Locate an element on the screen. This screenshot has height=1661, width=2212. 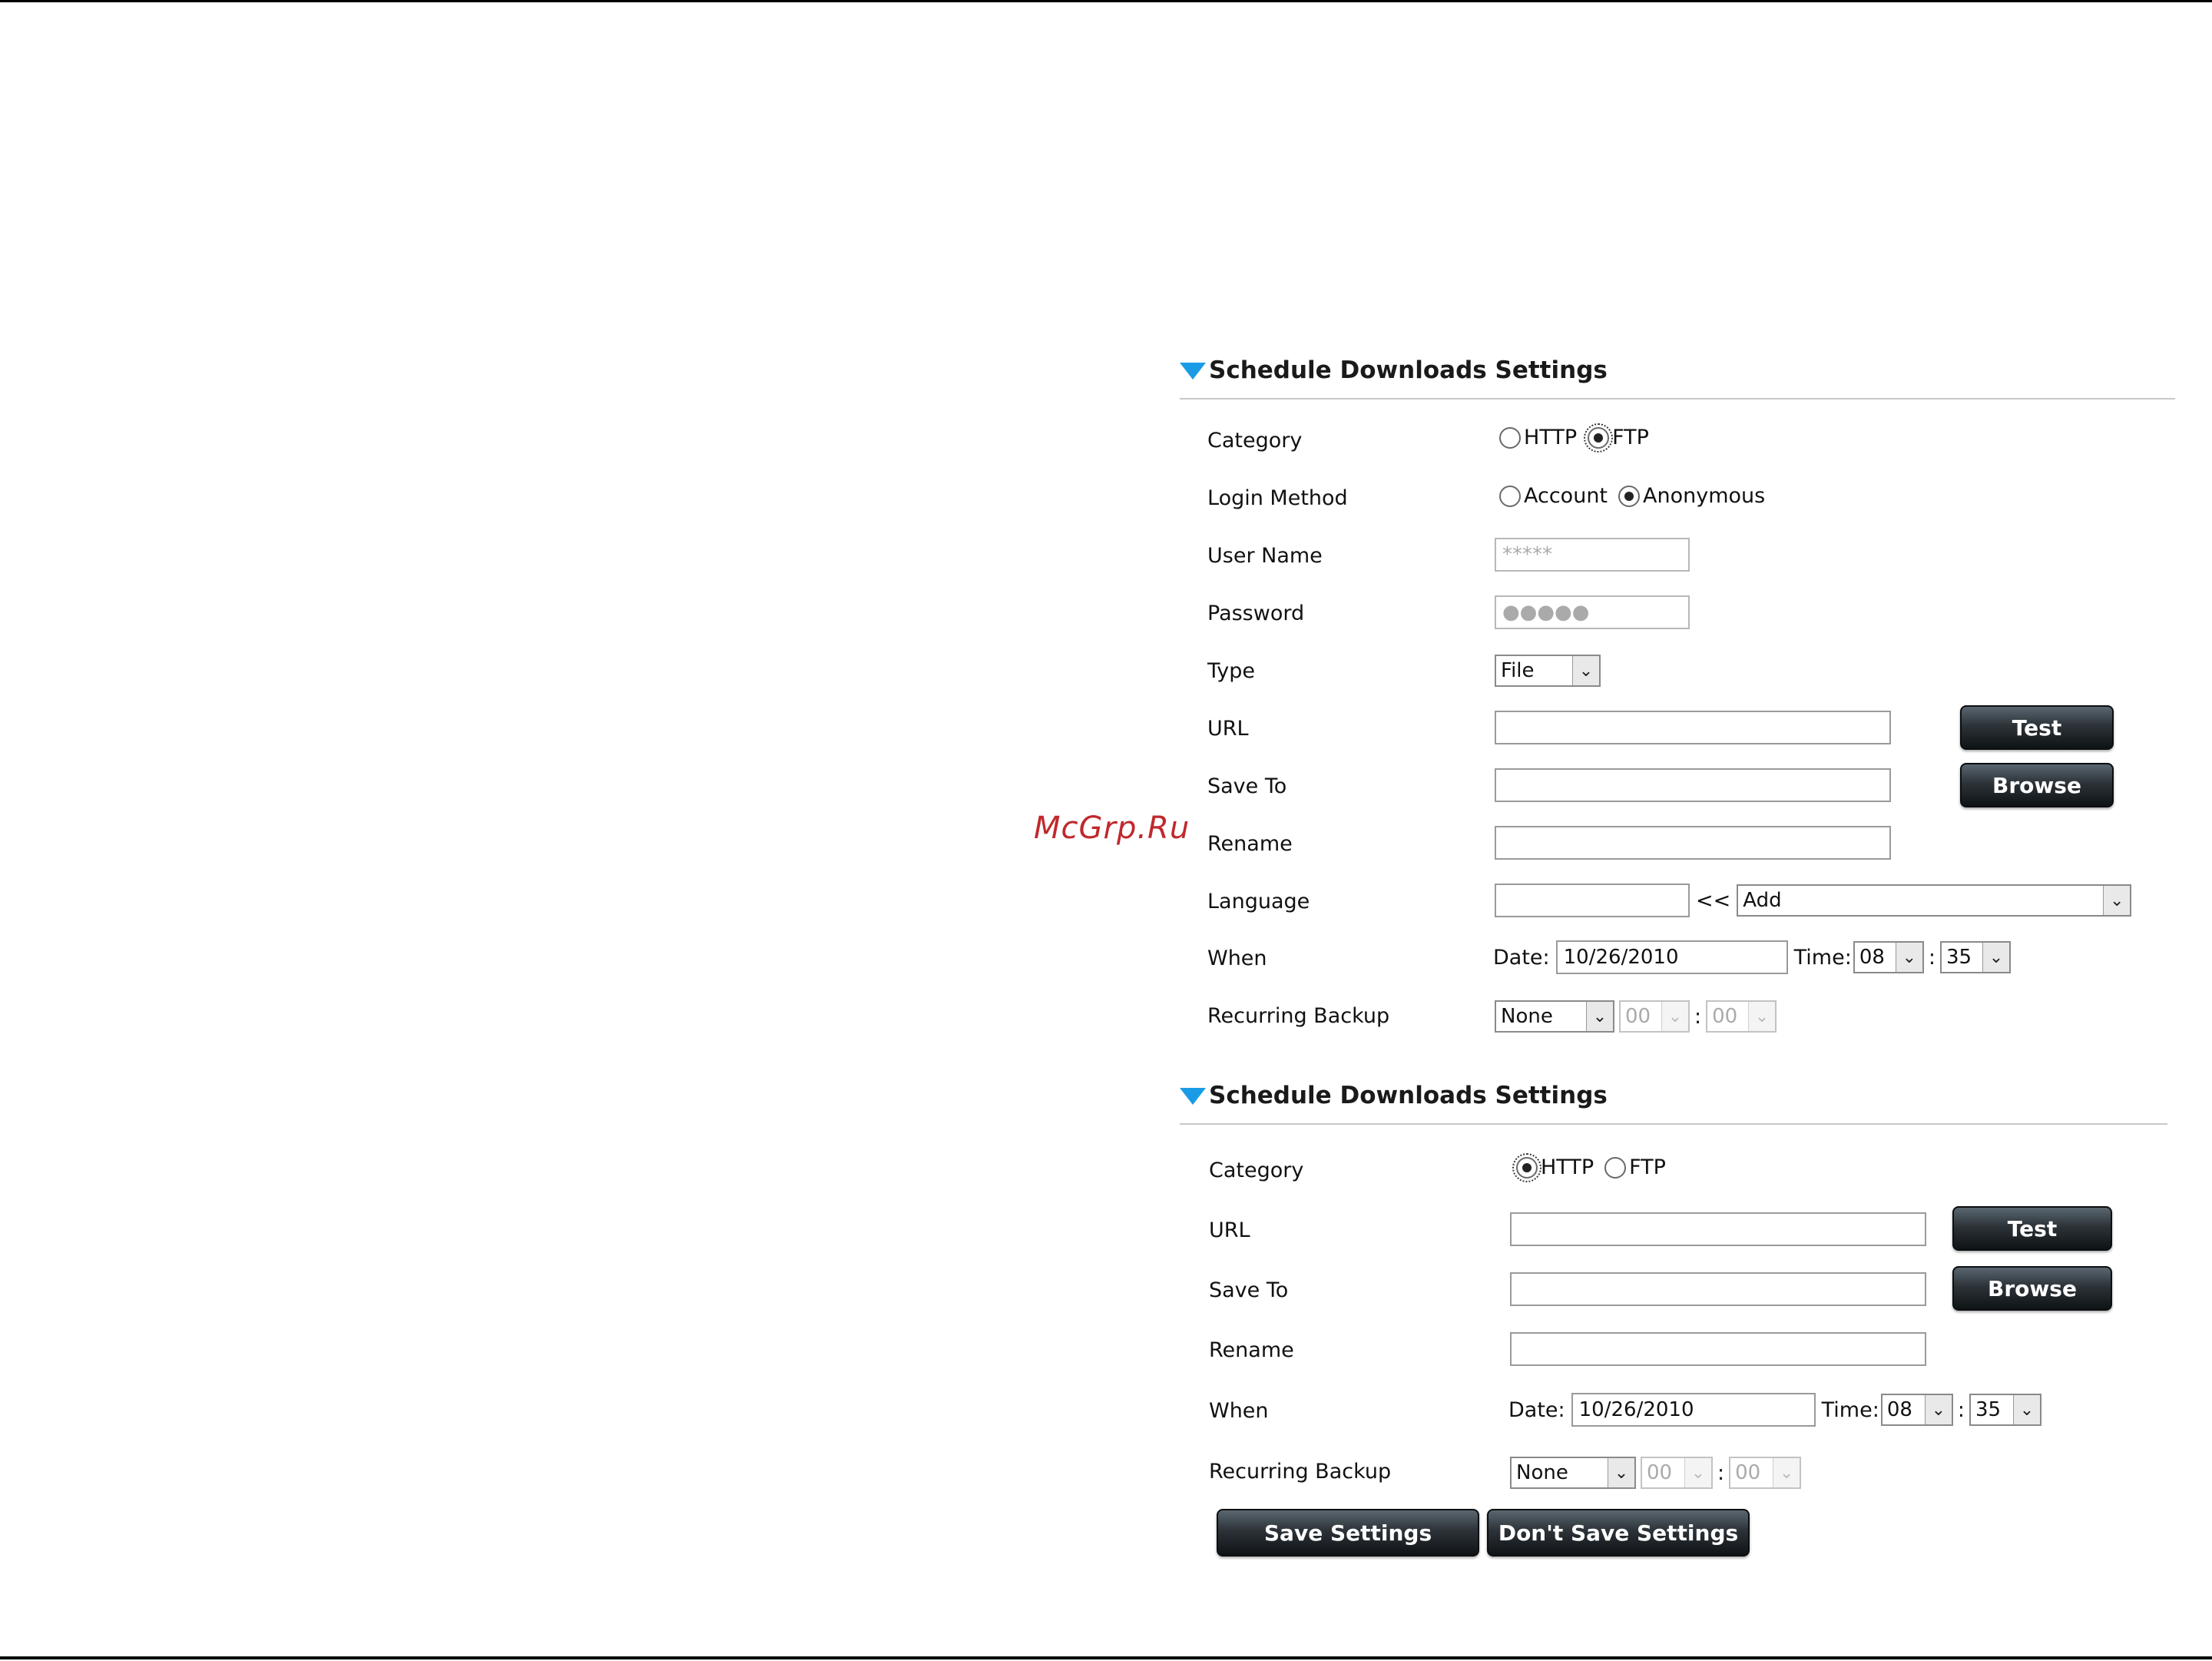
language-input is located at coordinates (1593, 900).